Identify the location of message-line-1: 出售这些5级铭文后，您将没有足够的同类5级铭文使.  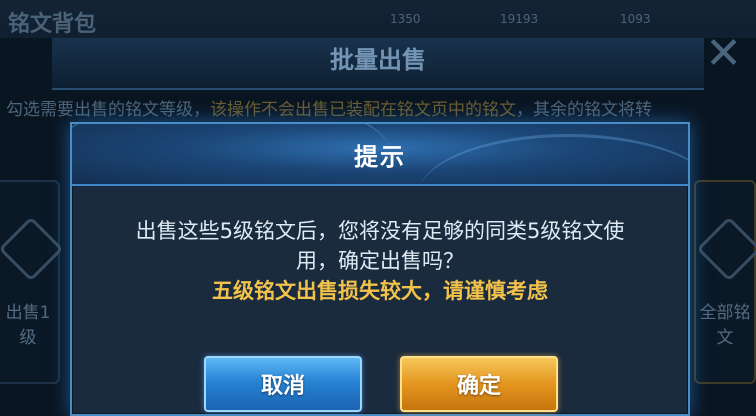
(380, 231).